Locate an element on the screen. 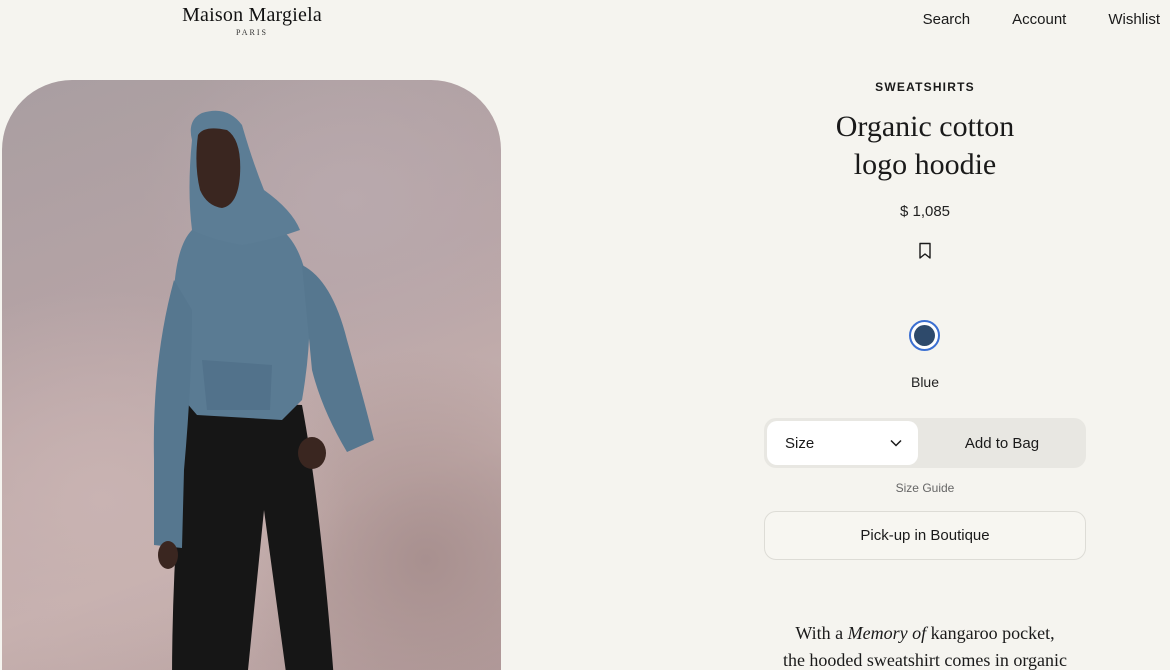 The width and height of the screenshot is (1170, 670). product-title-line2: logo hoodie is located at coordinates (925, 164).